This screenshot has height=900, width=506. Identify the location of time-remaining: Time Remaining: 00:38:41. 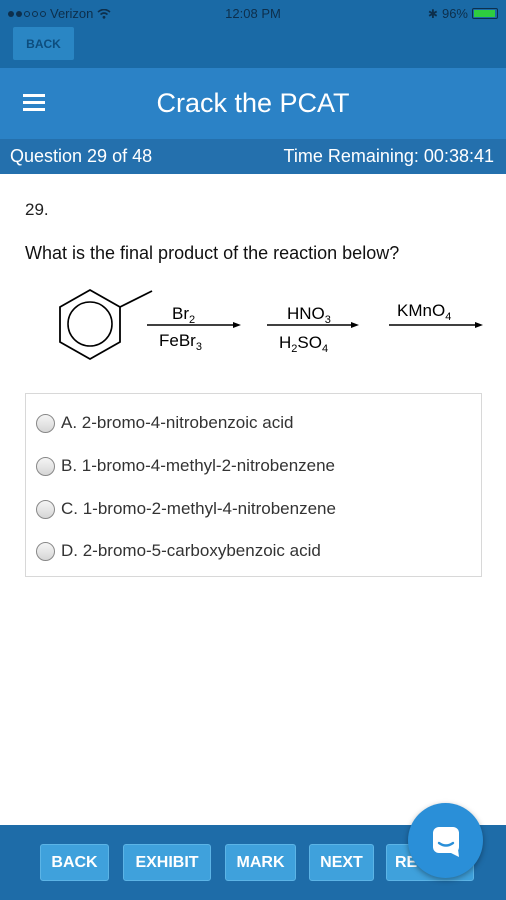
(388, 156).